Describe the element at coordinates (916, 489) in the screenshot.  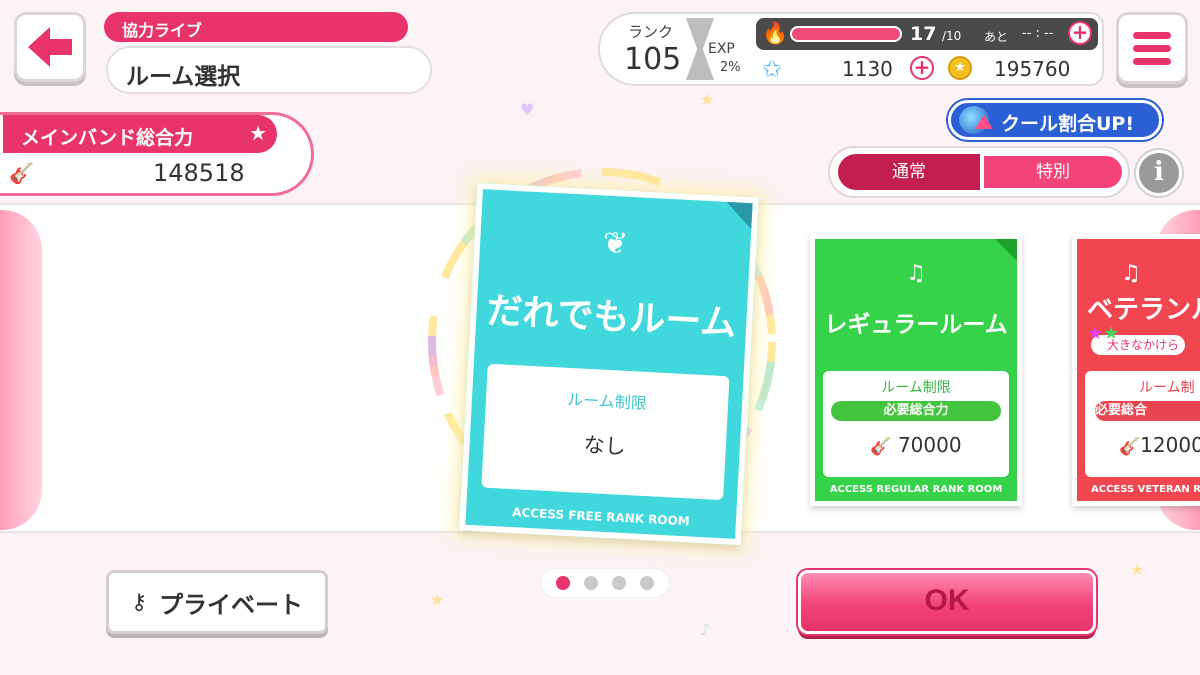
I see `room-footer: ACCESS REGULAR RANK ROOM` at that location.